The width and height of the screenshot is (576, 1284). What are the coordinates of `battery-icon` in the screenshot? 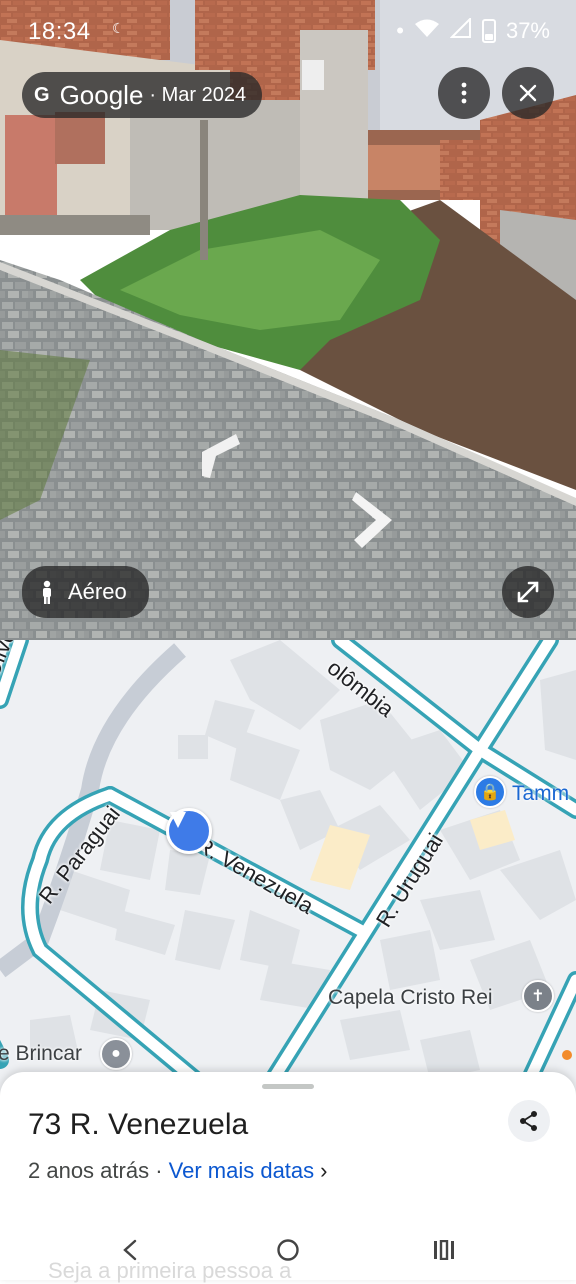 It's located at (488, 31).